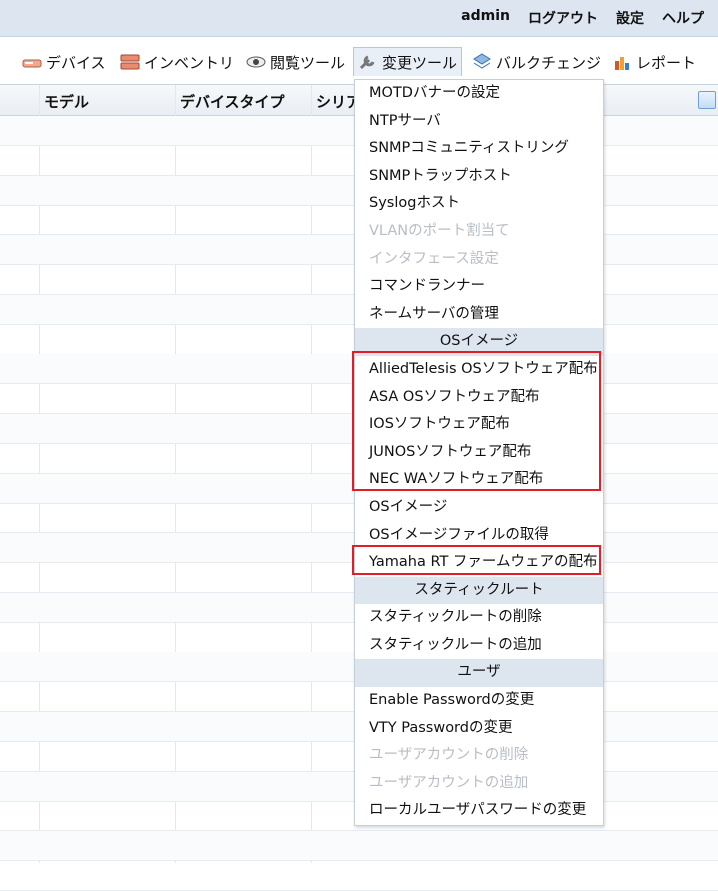 The image size is (718, 891). What do you see at coordinates (479, 508) in the screenshot?
I see `menu-item-os-image: OSイメージ` at bounding box center [479, 508].